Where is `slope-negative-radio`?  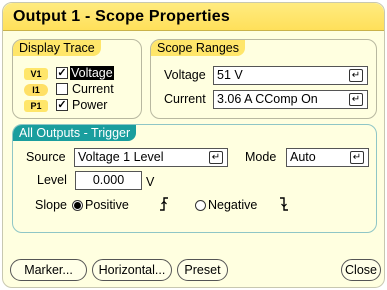 slope-negative-radio is located at coordinates (200, 205).